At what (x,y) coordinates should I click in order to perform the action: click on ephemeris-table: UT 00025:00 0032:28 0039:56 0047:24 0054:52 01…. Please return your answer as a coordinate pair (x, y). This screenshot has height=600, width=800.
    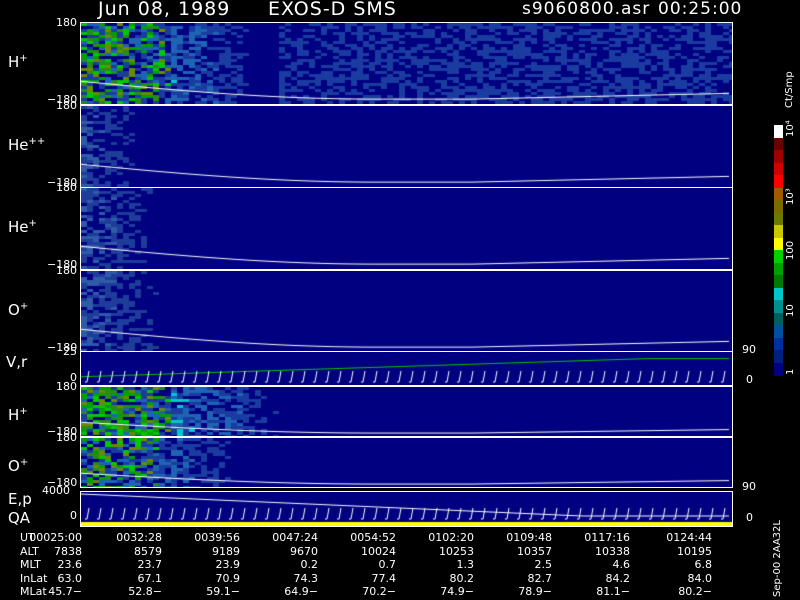
    Looking at the image, I should click on (385, 565).